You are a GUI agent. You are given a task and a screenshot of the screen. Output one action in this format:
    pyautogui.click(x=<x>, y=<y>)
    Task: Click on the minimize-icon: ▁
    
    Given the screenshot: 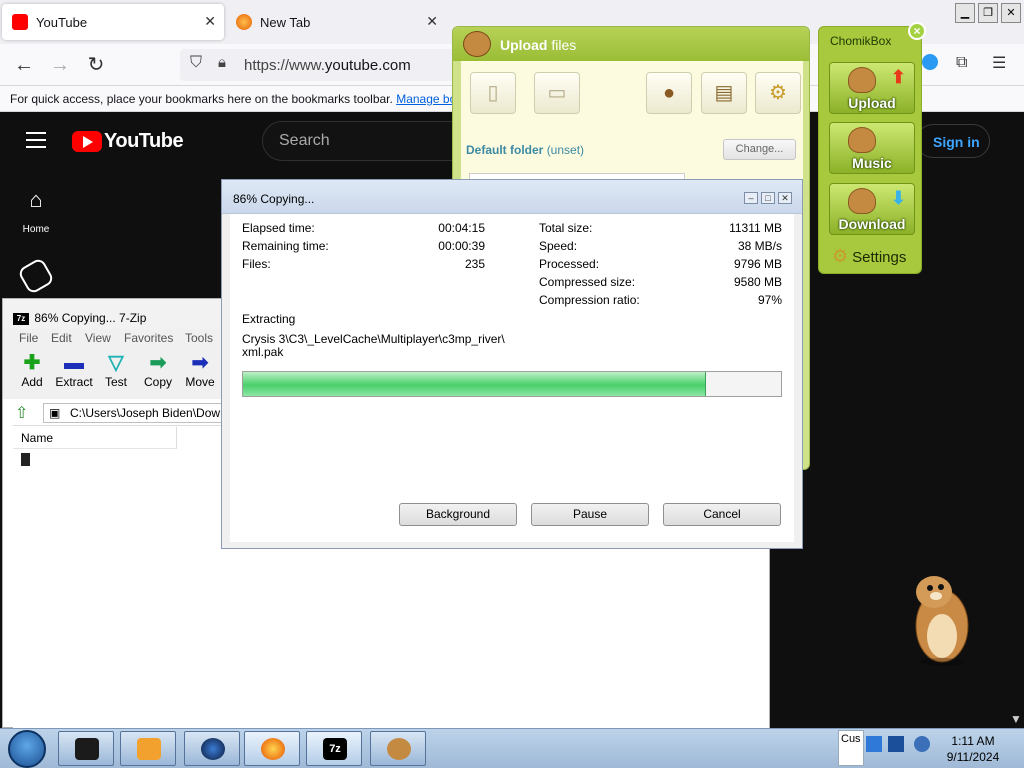 What is the action you would take?
    pyautogui.click(x=965, y=13)
    